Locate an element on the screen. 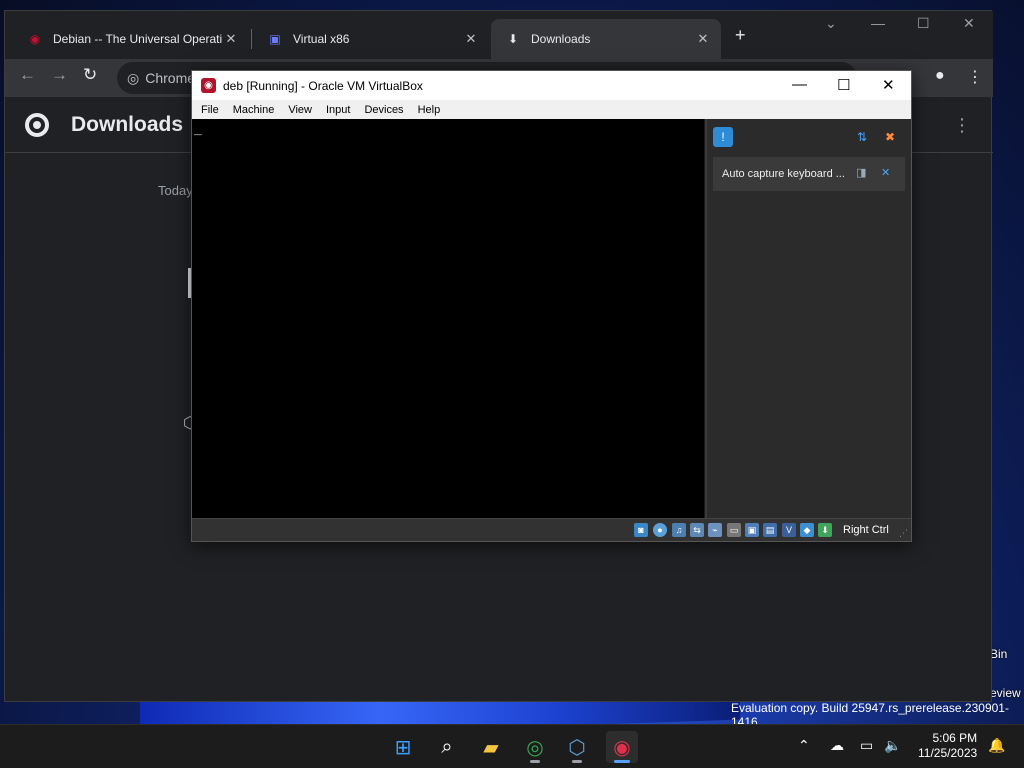  notification-item: Auto capture keyboard ... ◨ ✕ is located at coordinates (809, 174).